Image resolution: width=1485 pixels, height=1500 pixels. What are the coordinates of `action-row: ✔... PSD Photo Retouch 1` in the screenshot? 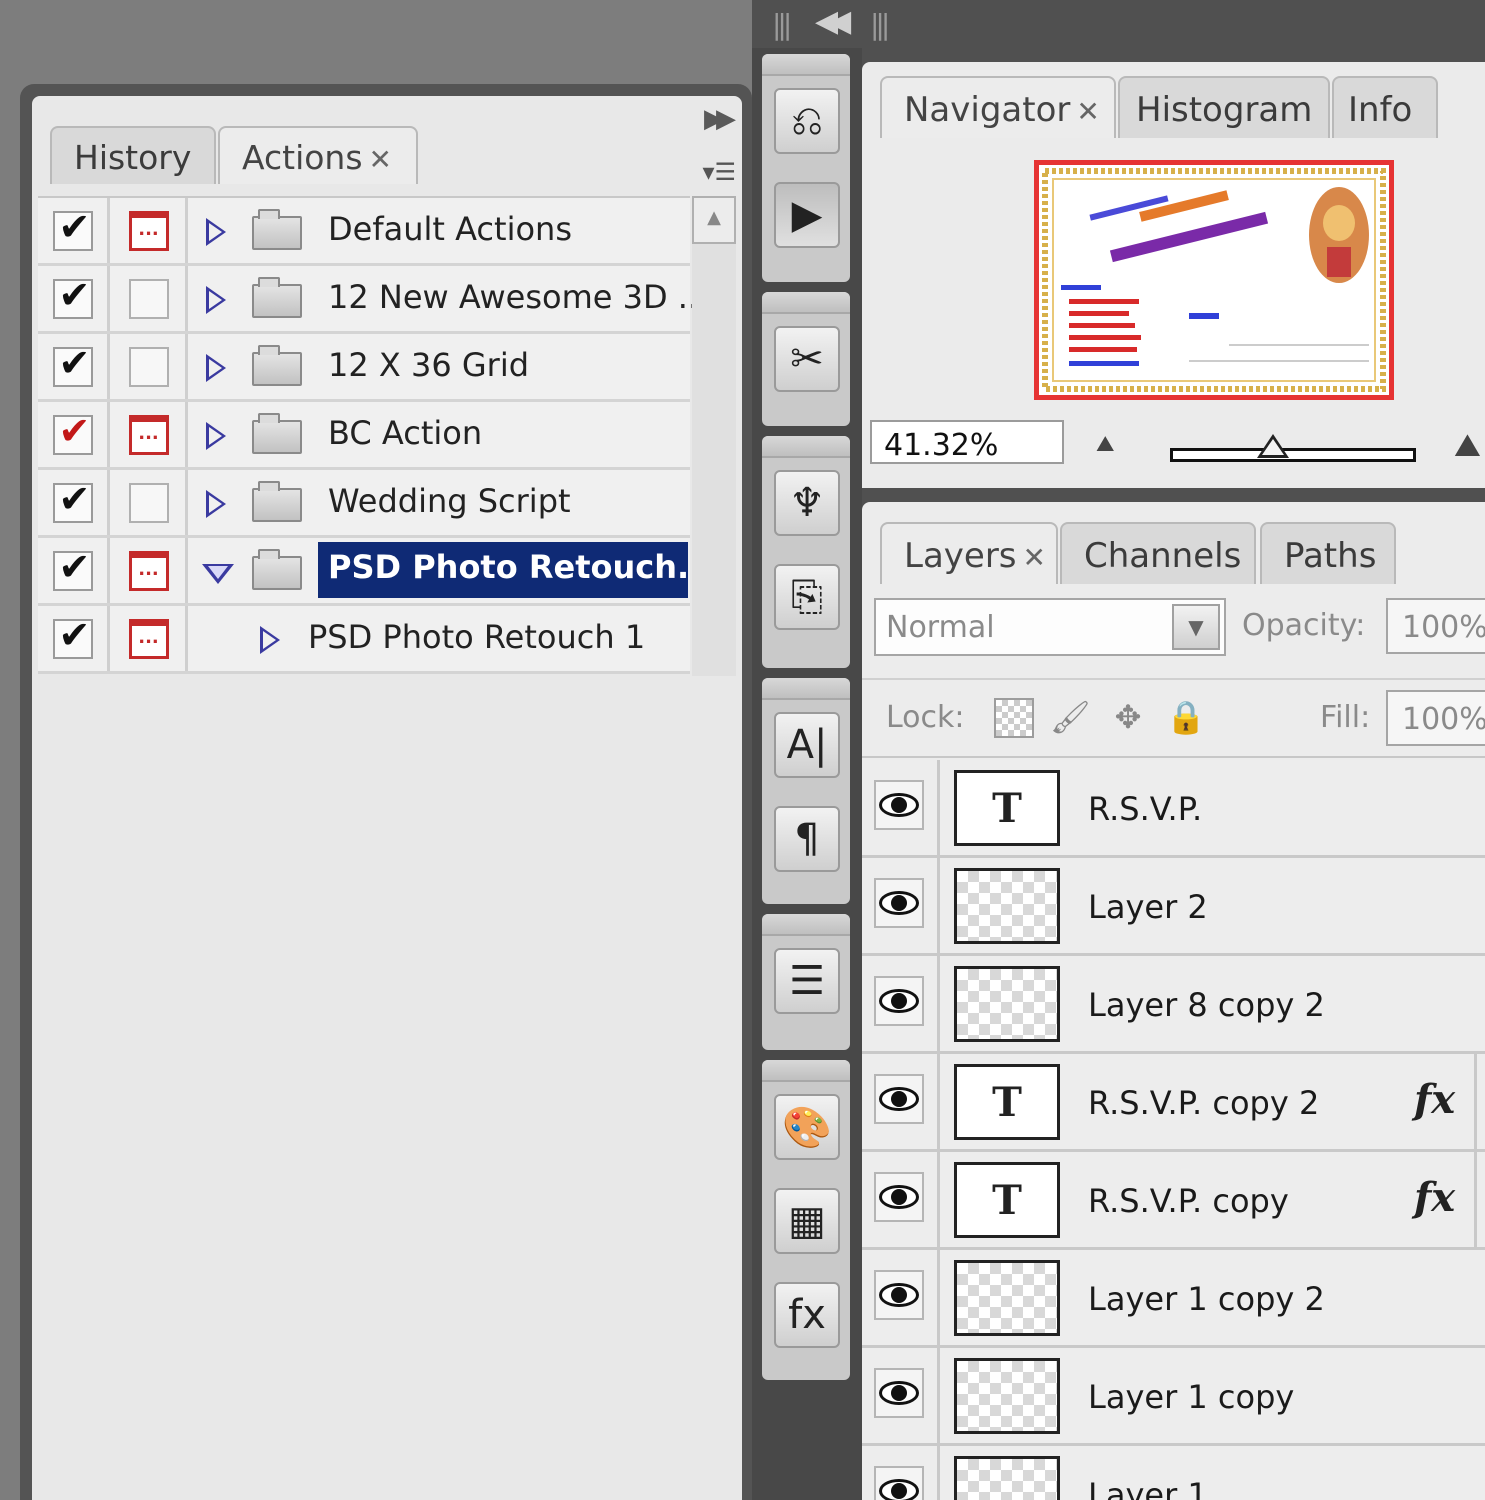 It's located at (364, 640).